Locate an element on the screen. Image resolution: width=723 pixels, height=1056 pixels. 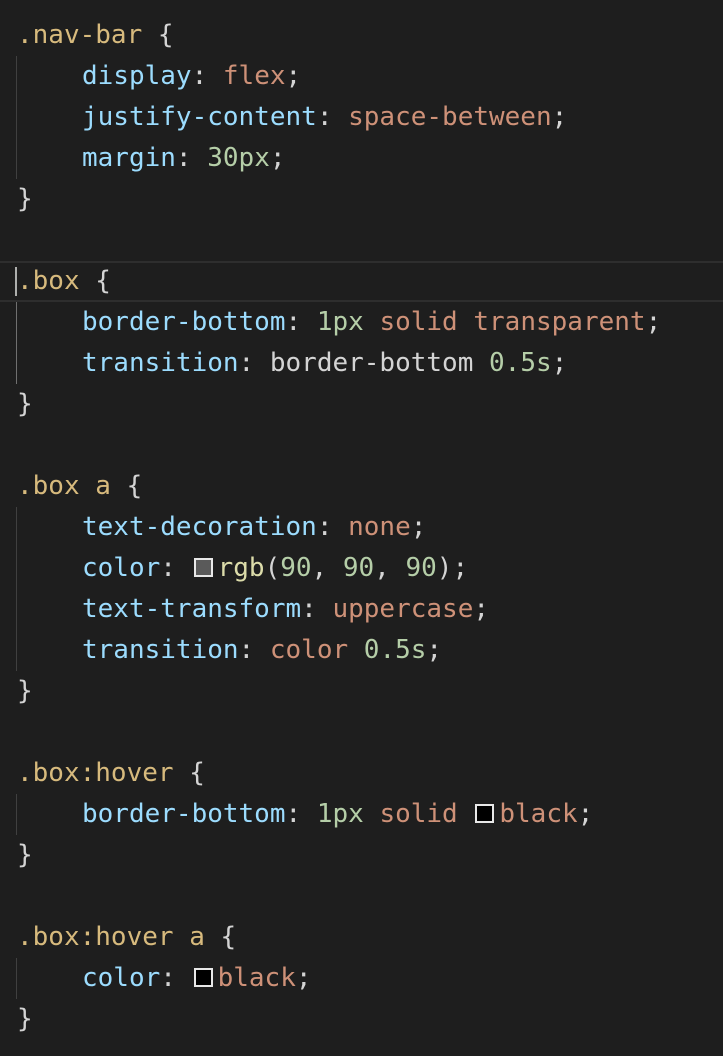
code-line-selector: .box a { is located at coordinates (361, 486).